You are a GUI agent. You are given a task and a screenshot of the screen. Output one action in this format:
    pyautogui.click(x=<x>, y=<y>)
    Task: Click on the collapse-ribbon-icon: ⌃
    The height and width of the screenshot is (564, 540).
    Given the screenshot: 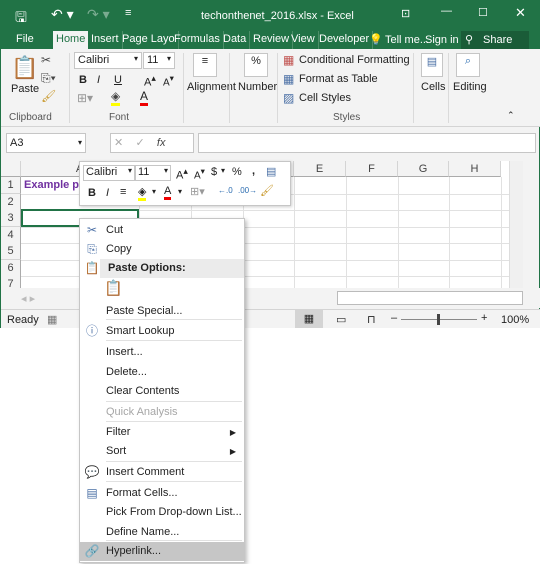 What is the action you would take?
    pyautogui.click(x=511, y=115)
    